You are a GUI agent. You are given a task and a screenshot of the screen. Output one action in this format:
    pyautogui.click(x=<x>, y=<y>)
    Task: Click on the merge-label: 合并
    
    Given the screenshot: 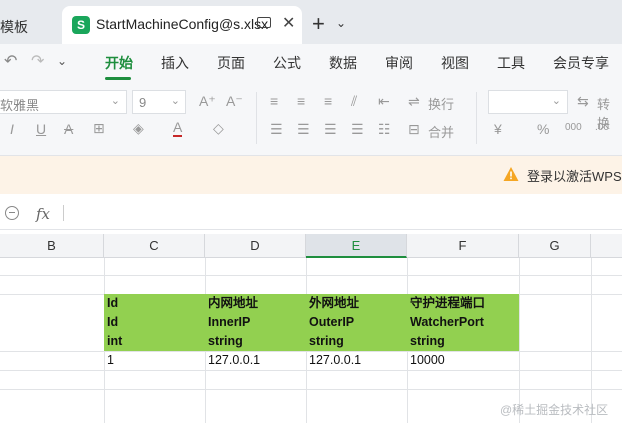 What is the action you would take?
    pyautogui.click(x=441, y=131)
    